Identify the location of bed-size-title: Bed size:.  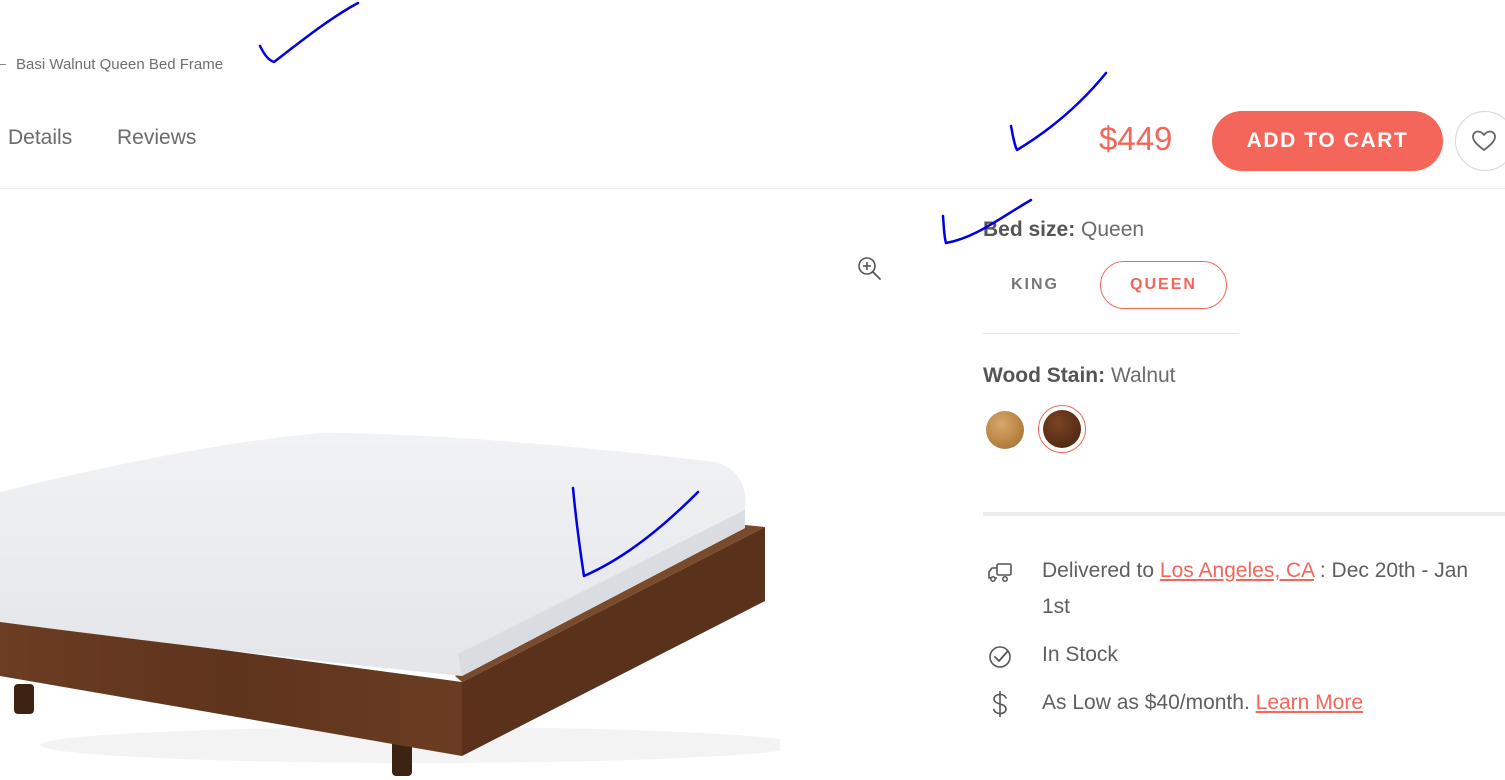
(1029, 229).